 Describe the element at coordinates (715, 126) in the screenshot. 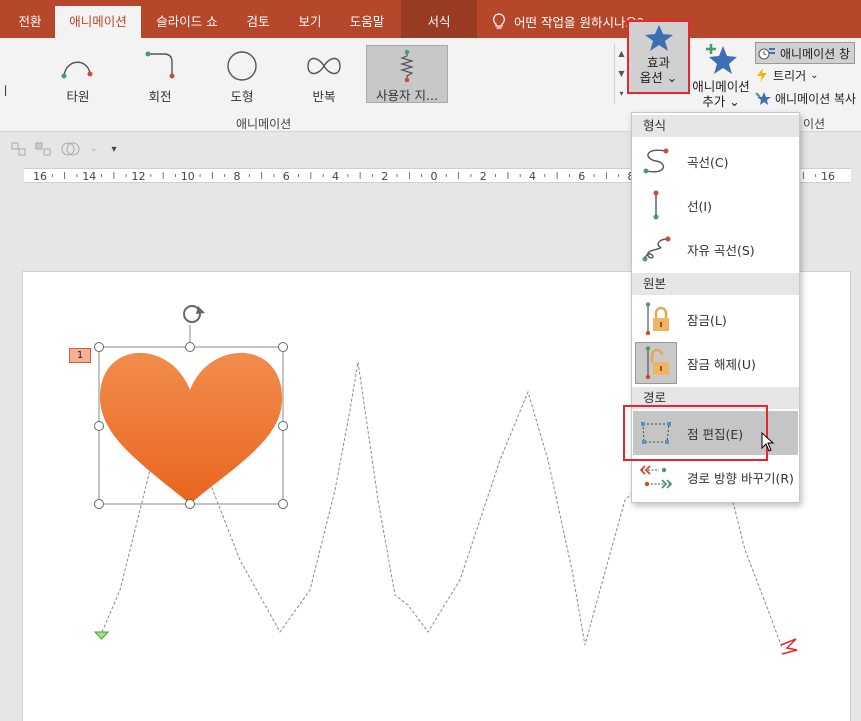

I see `menu-header-type: 형식` at that location.